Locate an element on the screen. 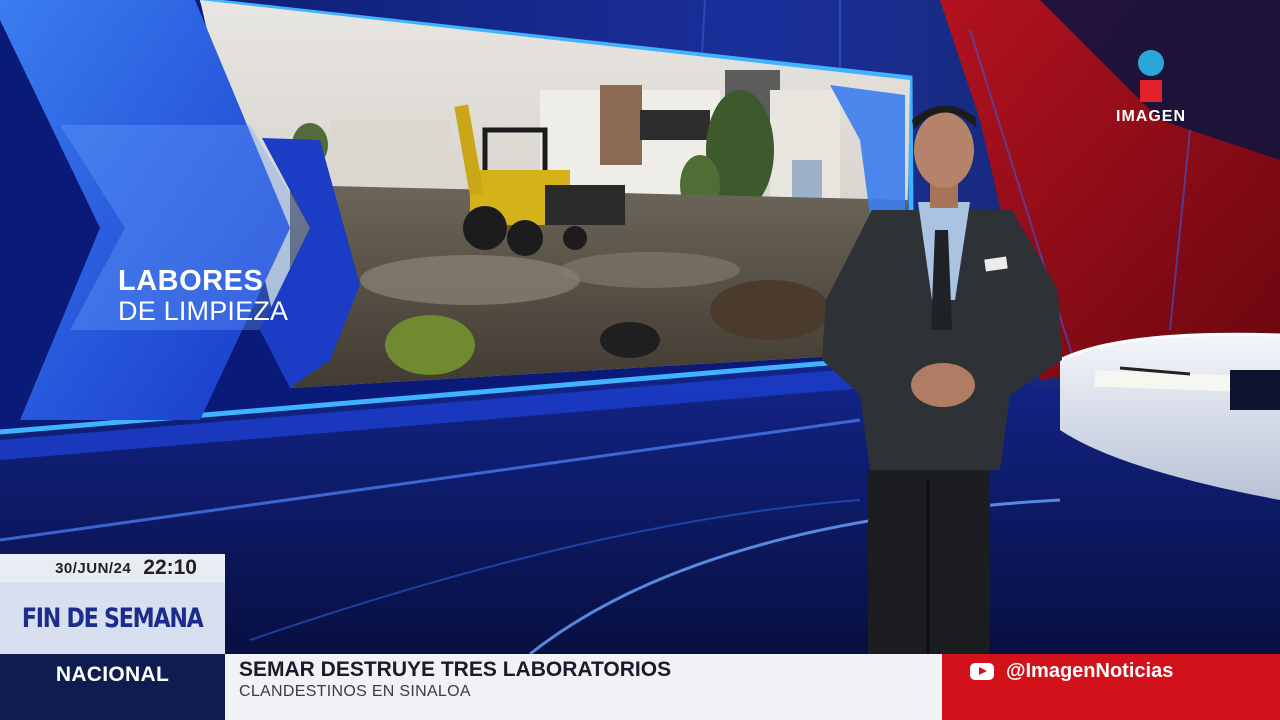 Image resolution: width=1280 pixels, height=720 pixels. show-name-box: FIN DE SEMANA is located at coordinates (112, 618).